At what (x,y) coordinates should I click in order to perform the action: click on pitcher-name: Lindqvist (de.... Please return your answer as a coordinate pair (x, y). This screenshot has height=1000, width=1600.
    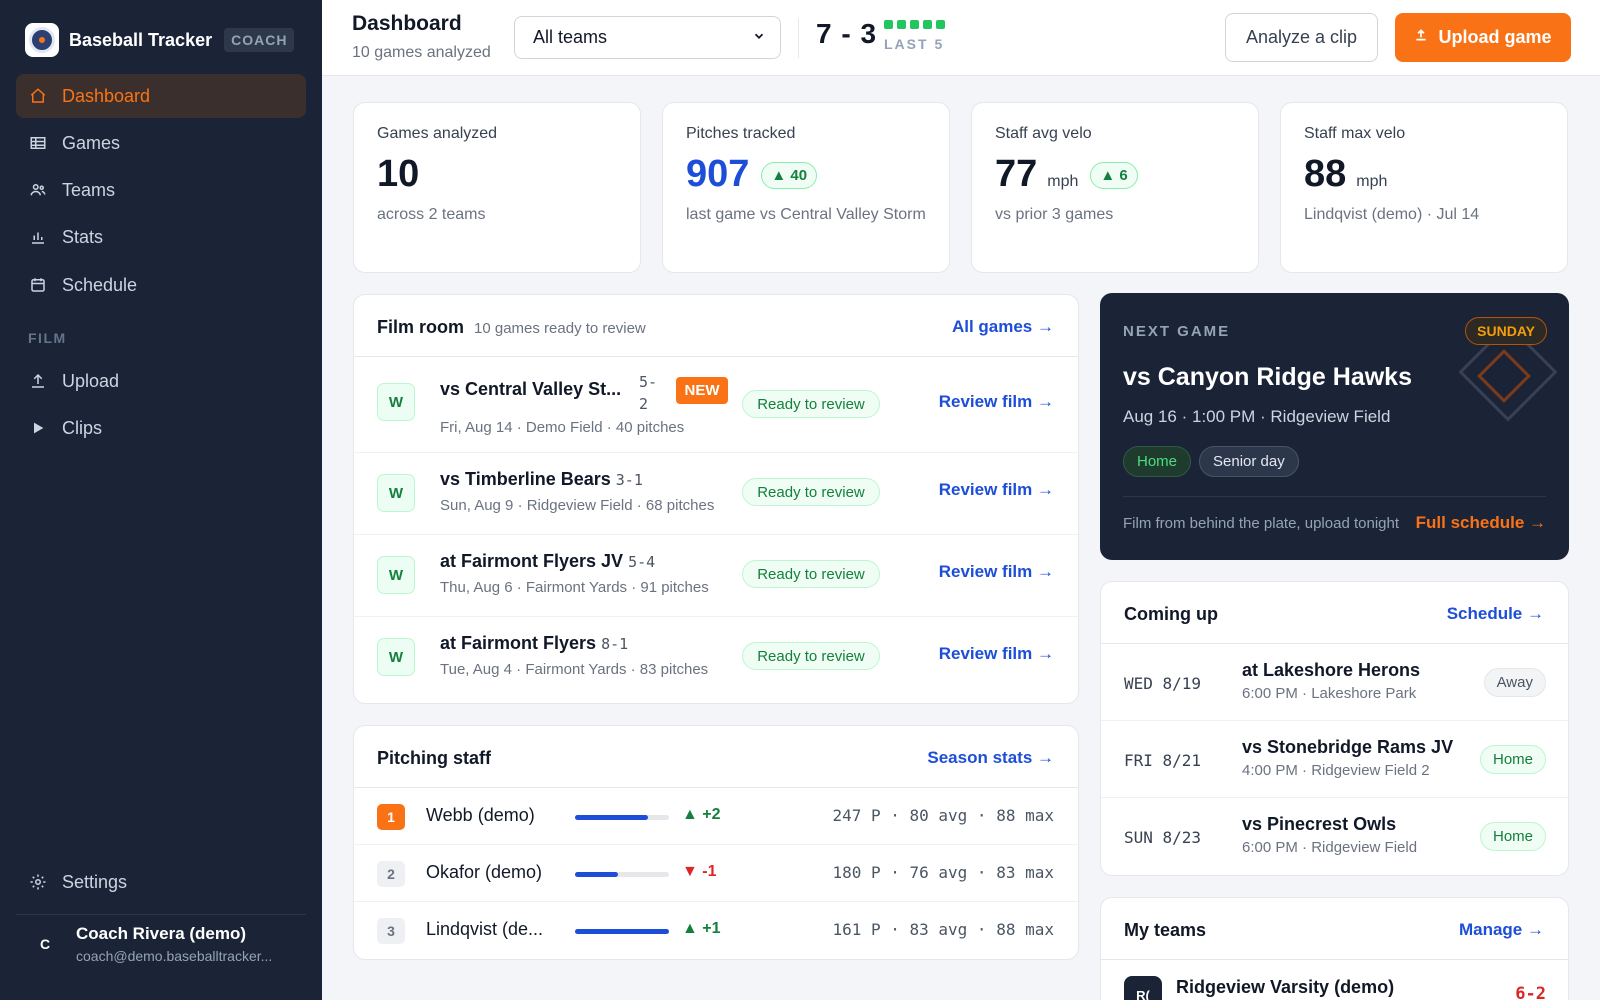
    Looking at the image, I should click on (485, 929).